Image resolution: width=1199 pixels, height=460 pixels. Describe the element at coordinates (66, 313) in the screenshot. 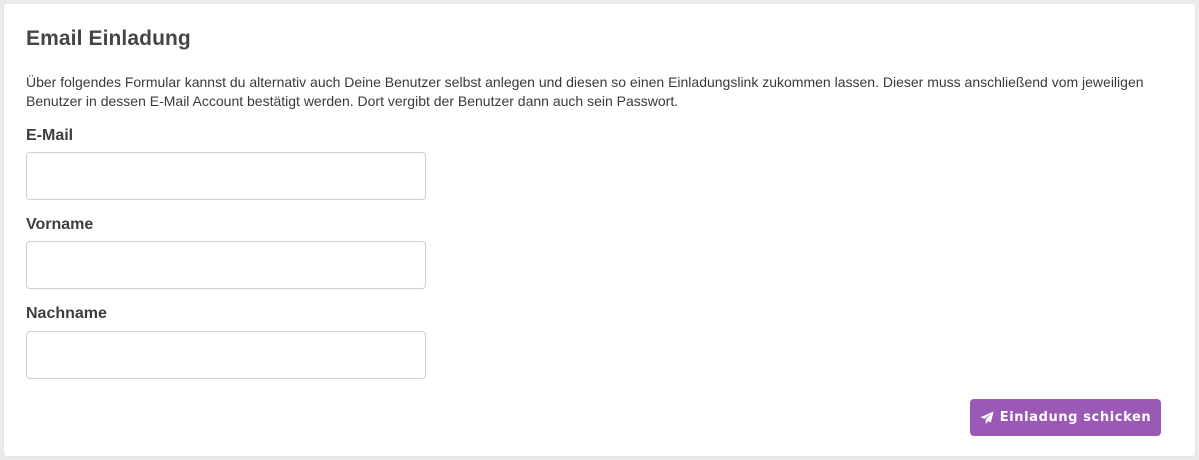

I see `last-name-label: Nachname` at that location.